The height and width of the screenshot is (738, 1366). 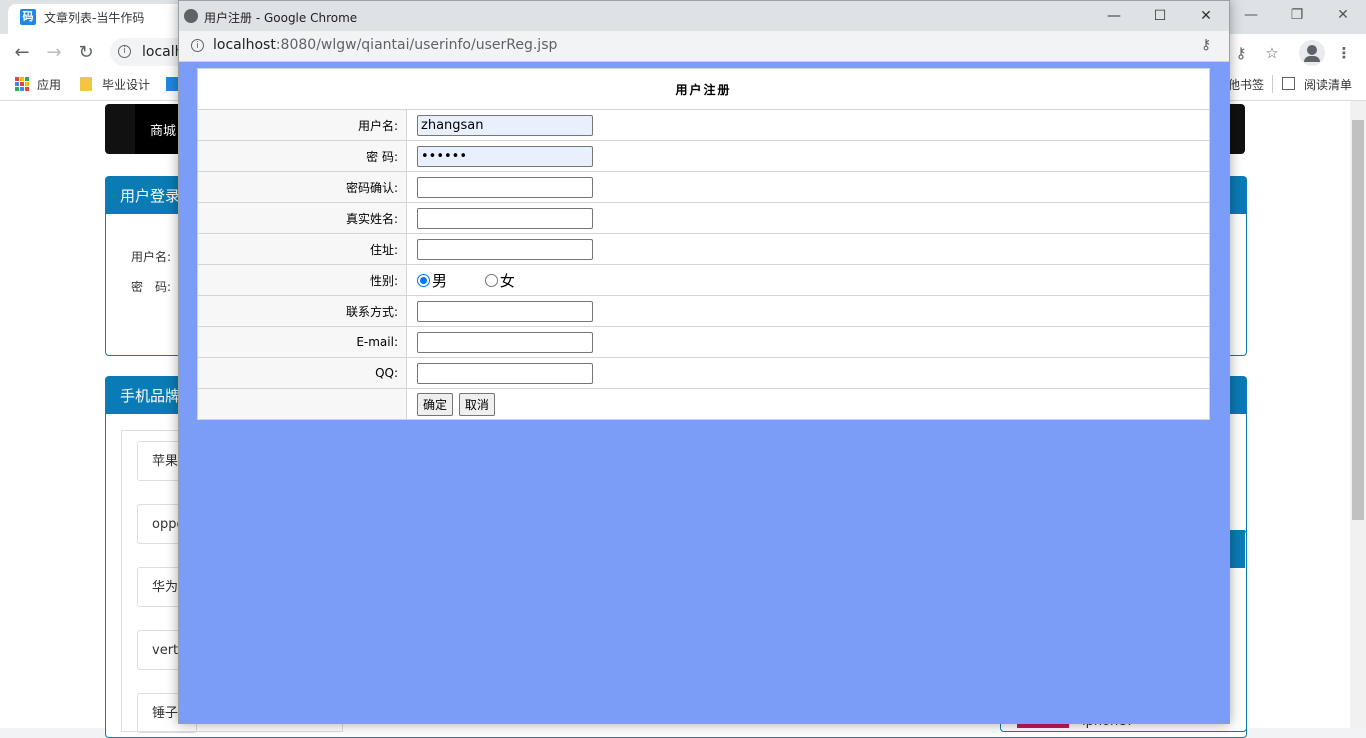 What do you see at coordinates (244, 45) in the screenshot?
I see `popup-url-host: localhost` at bounding box center [244, 45].